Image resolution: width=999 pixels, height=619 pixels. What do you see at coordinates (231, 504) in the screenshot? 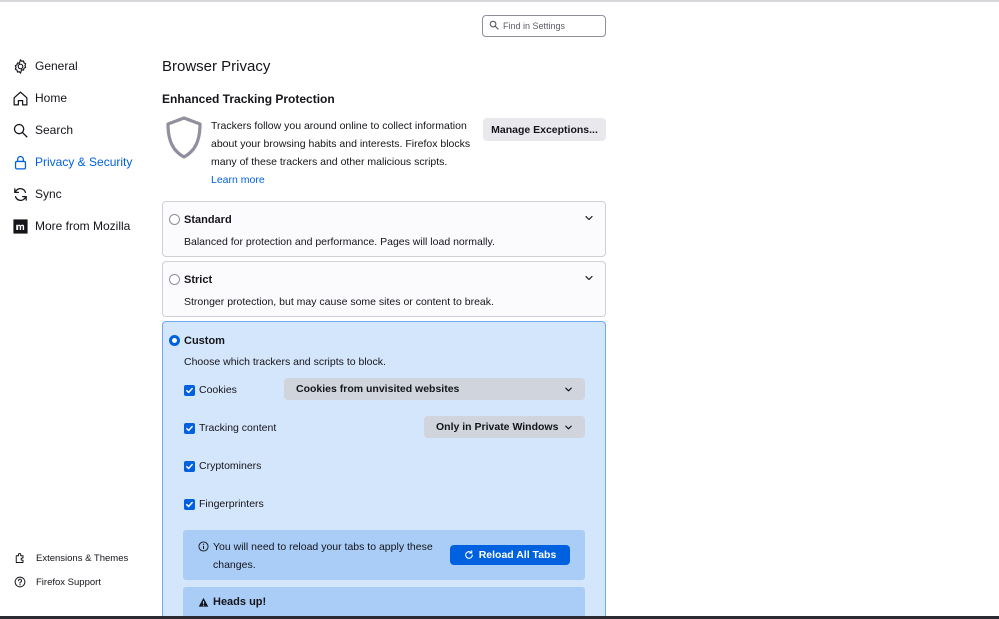
I see `fingerprinters-label: Fingerprinters` at bounding box center [231, 504].